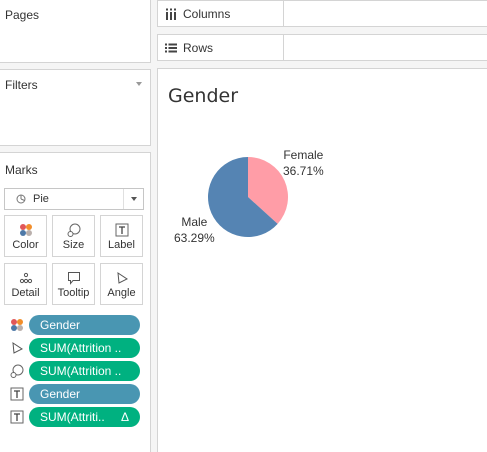  I want to click on label-button: Label, so click(121, 236).